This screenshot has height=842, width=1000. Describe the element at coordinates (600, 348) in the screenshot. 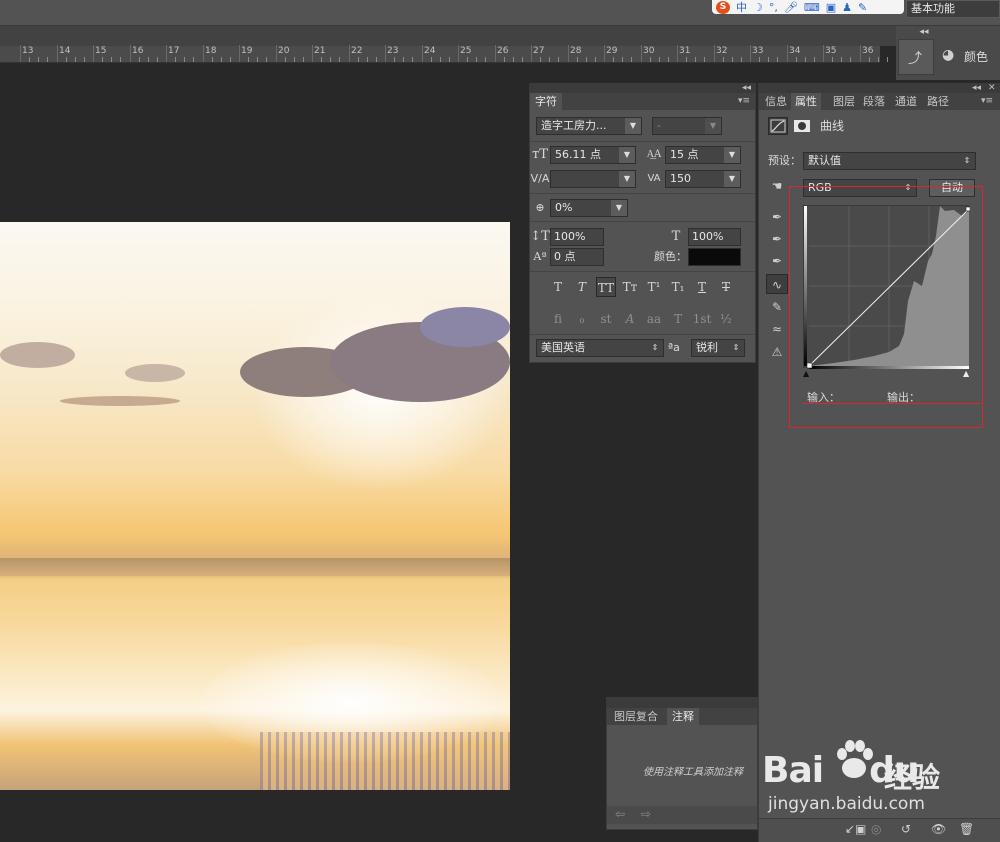

I see `language-select: 美国英语 ⇕` at that location.